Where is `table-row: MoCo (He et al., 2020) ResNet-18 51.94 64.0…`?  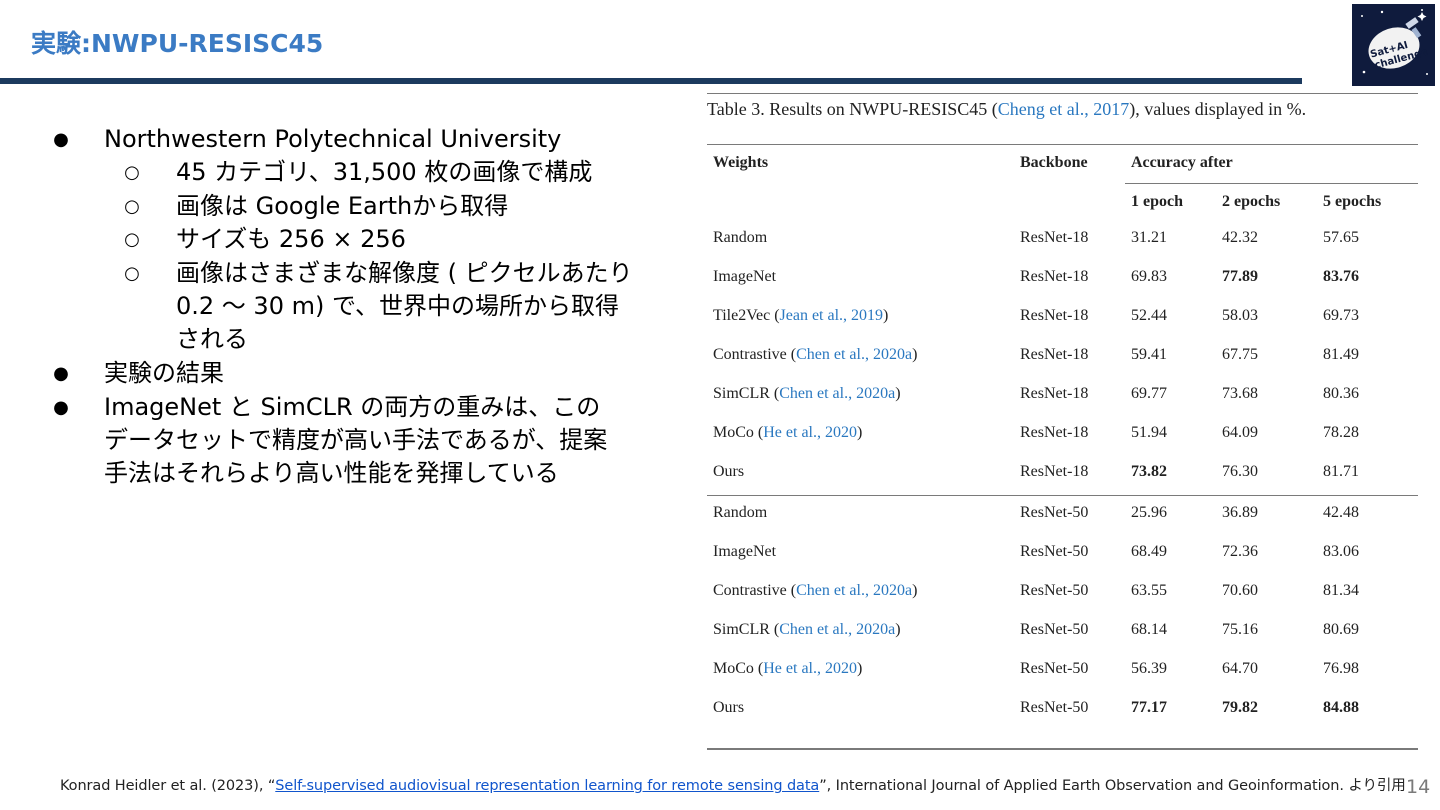
table-row: MoCo (He et al., 2020) ResNet-18 51.94 64.0… is located at coordinates (1062, 443).